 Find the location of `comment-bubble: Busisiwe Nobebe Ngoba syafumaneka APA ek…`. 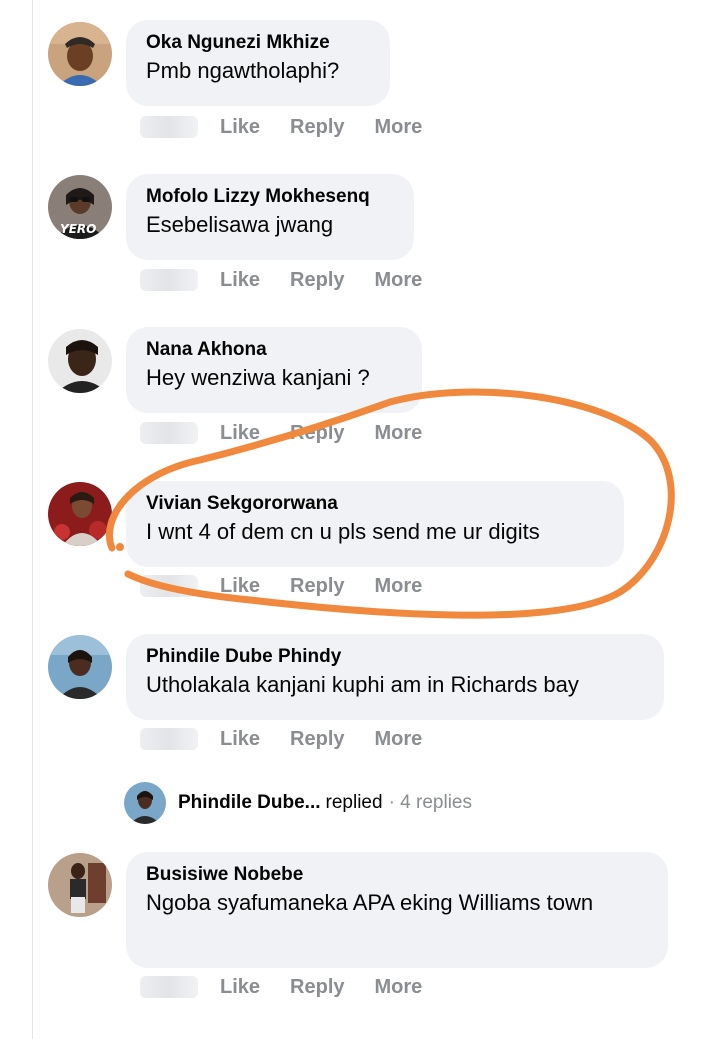

comment-bubble: Busisiwe Nobebe Ngoba syafumaneka APA ek… is located at coordinates (397, 910).